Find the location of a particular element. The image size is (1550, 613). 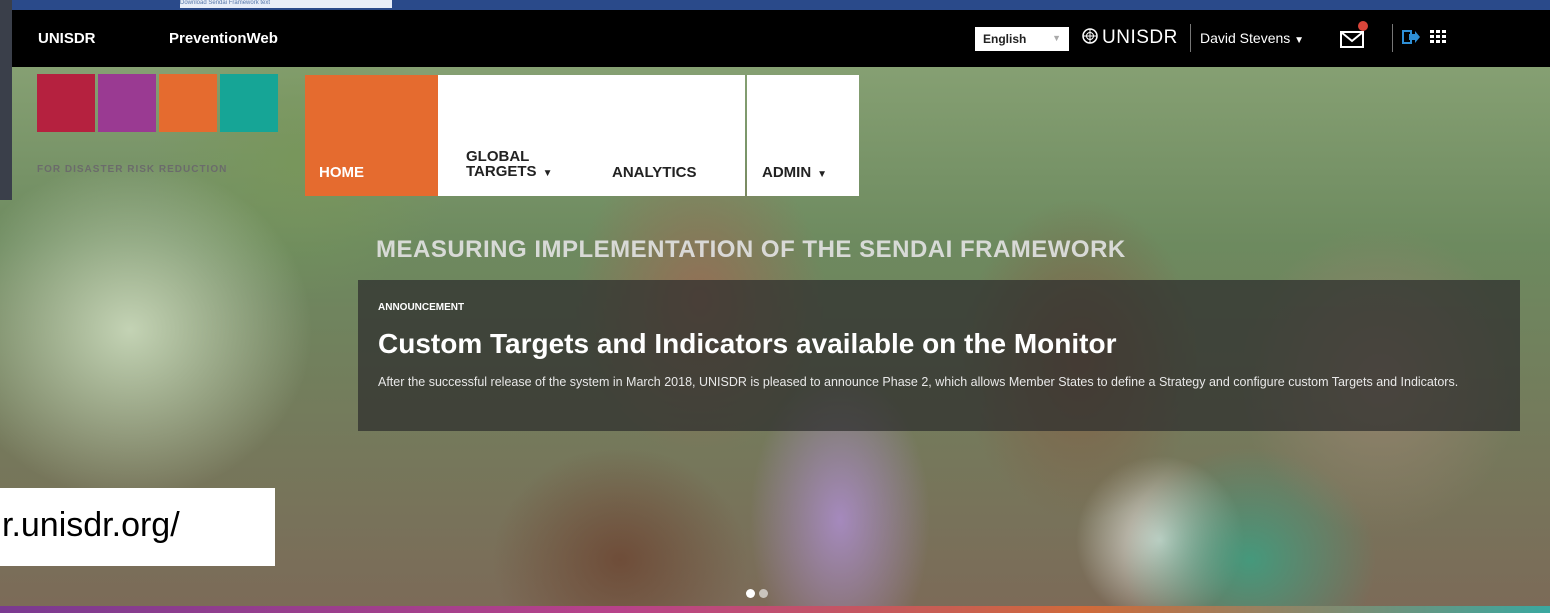

un-emblem-icon is located at coordinates (1090, 36).